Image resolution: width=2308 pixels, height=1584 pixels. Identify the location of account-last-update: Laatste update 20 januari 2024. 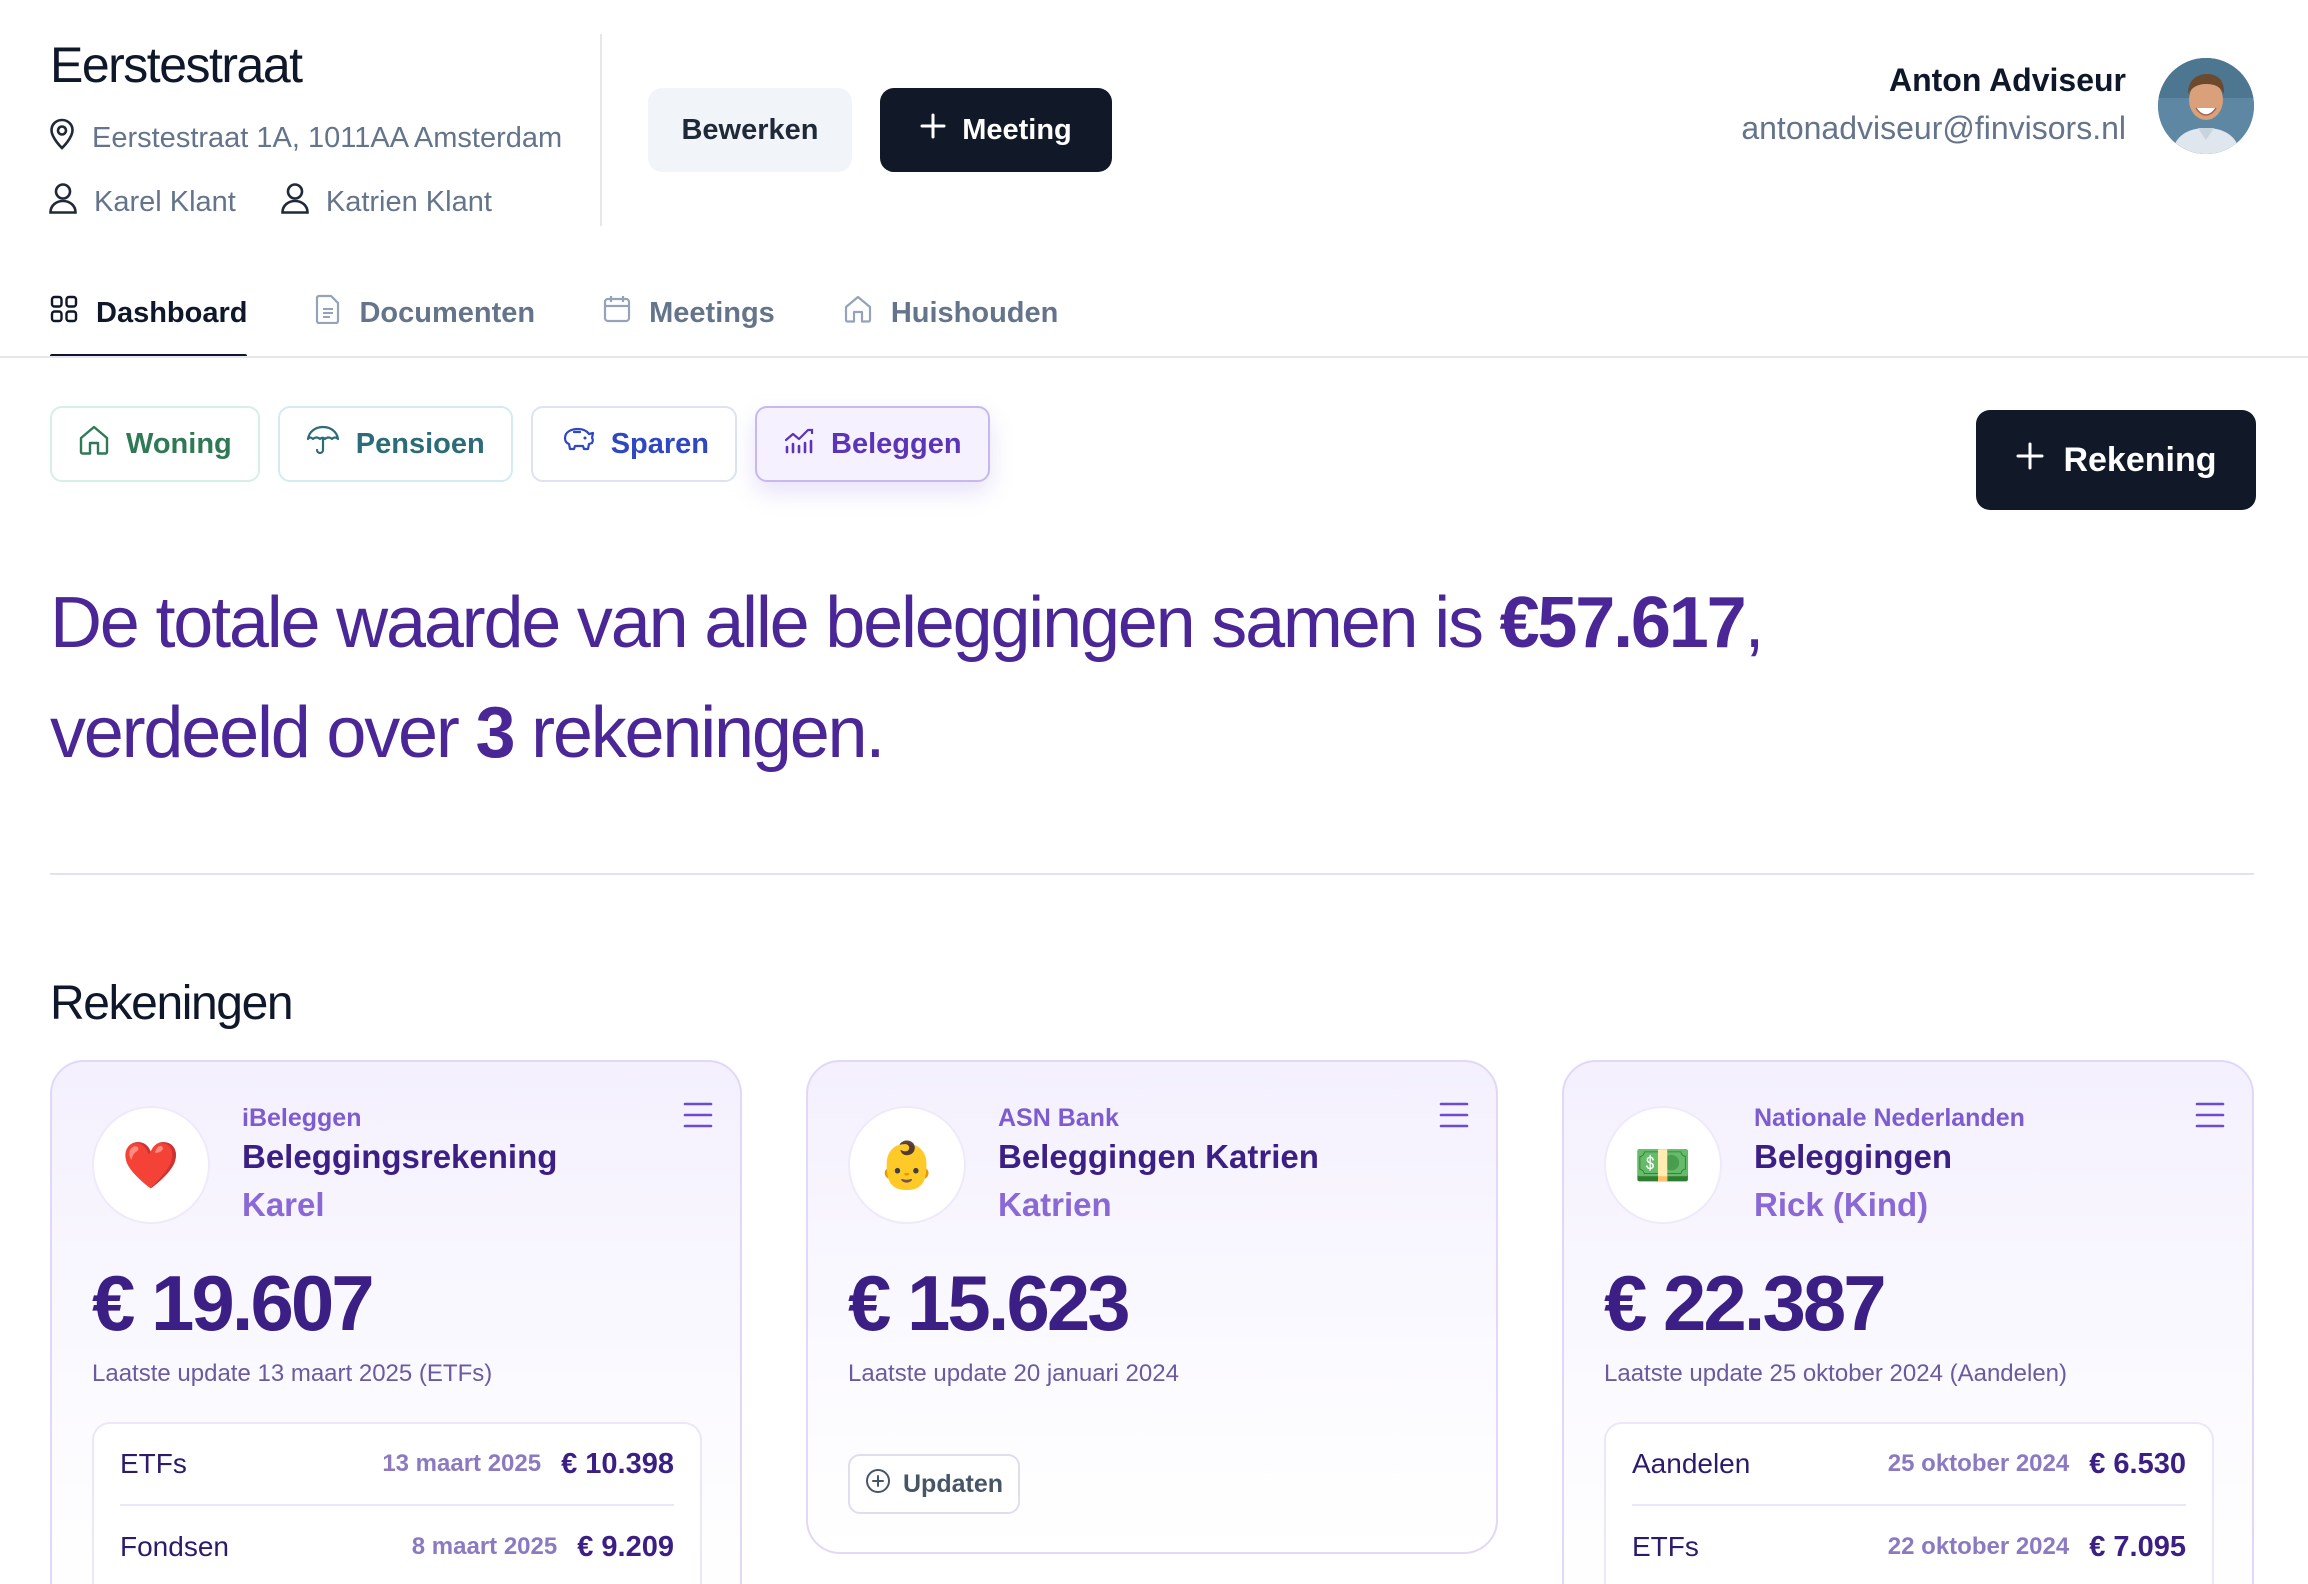
(1013, 1373).